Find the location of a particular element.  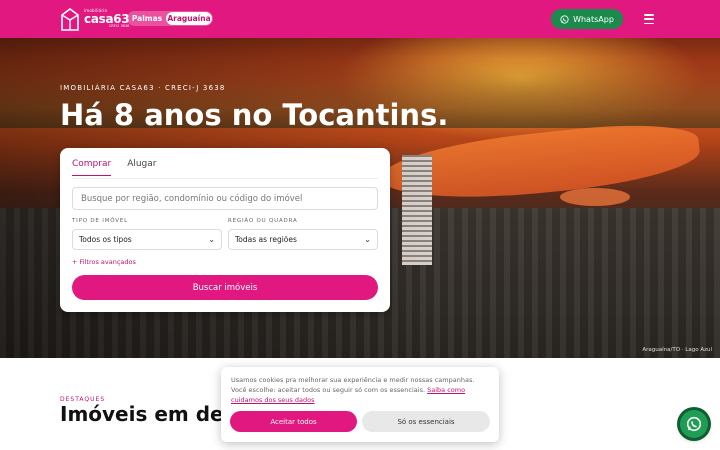

essential-cookies-button: Só os essenciais is located at coordinates (426, 421).